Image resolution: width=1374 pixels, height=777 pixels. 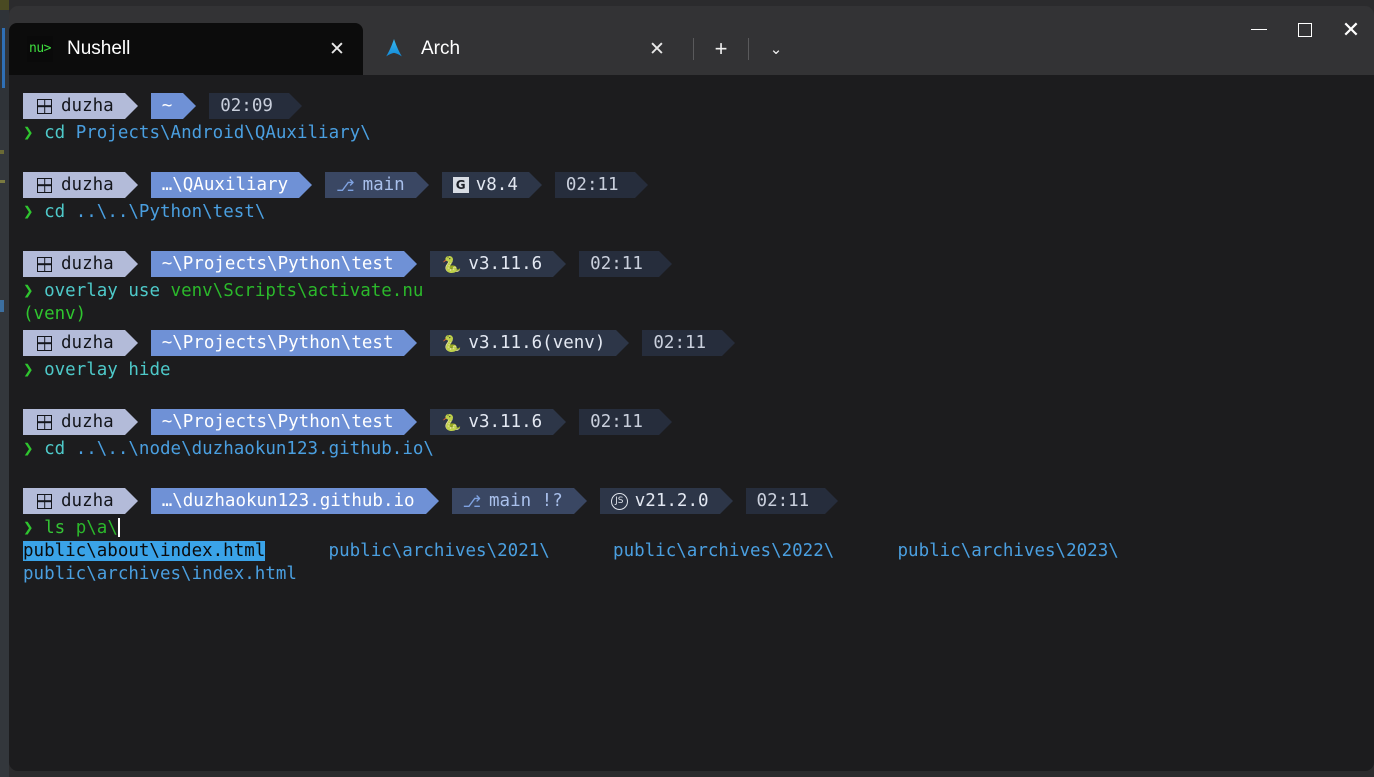 I want to click on titlebar-drag-area, so click(x=1016, y=40).